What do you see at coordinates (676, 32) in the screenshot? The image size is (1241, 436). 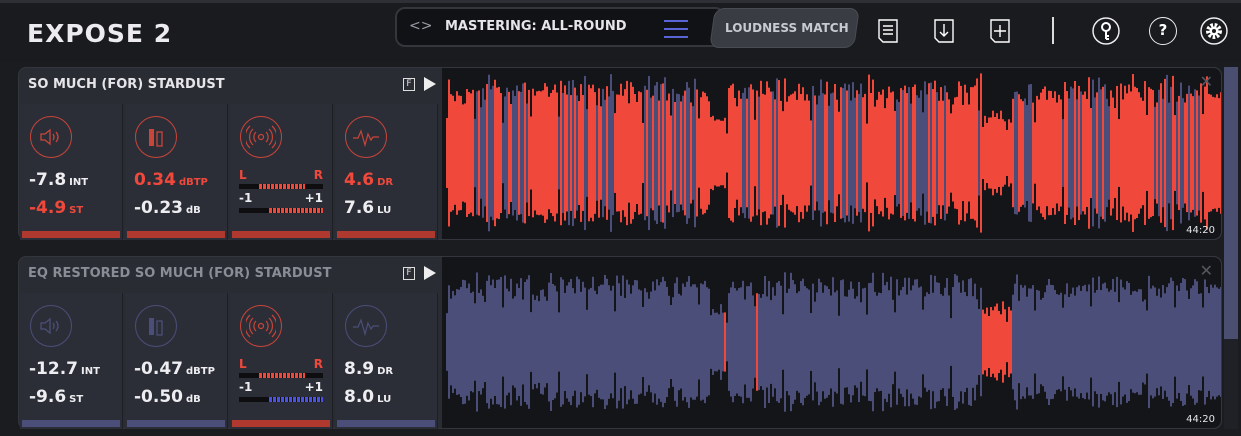 I see `preset-menu-icon` at bounding box center [676, 32].